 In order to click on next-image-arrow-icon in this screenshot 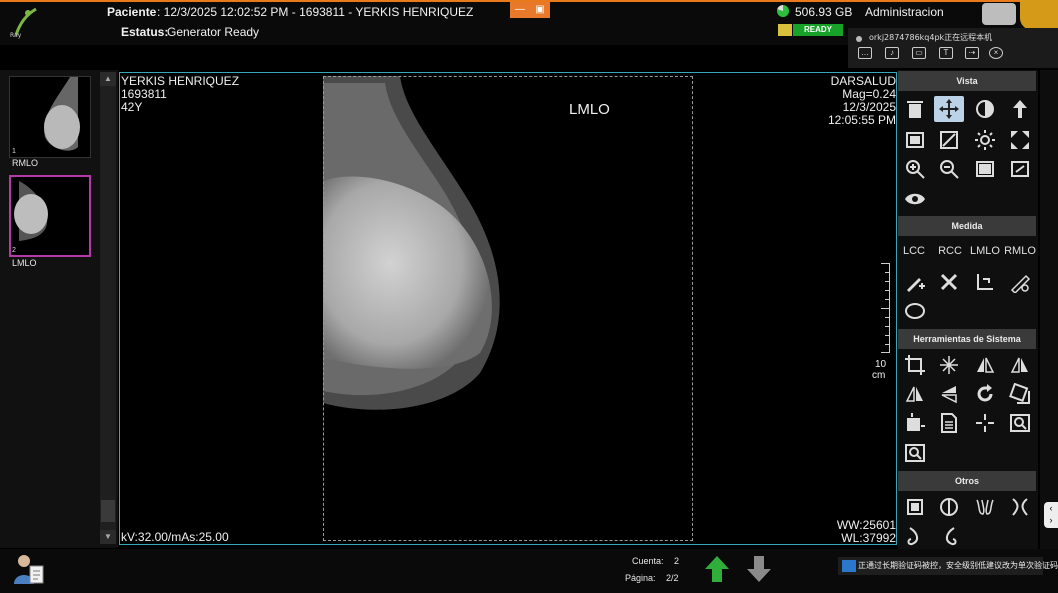, I will do `click(759, 569)`.